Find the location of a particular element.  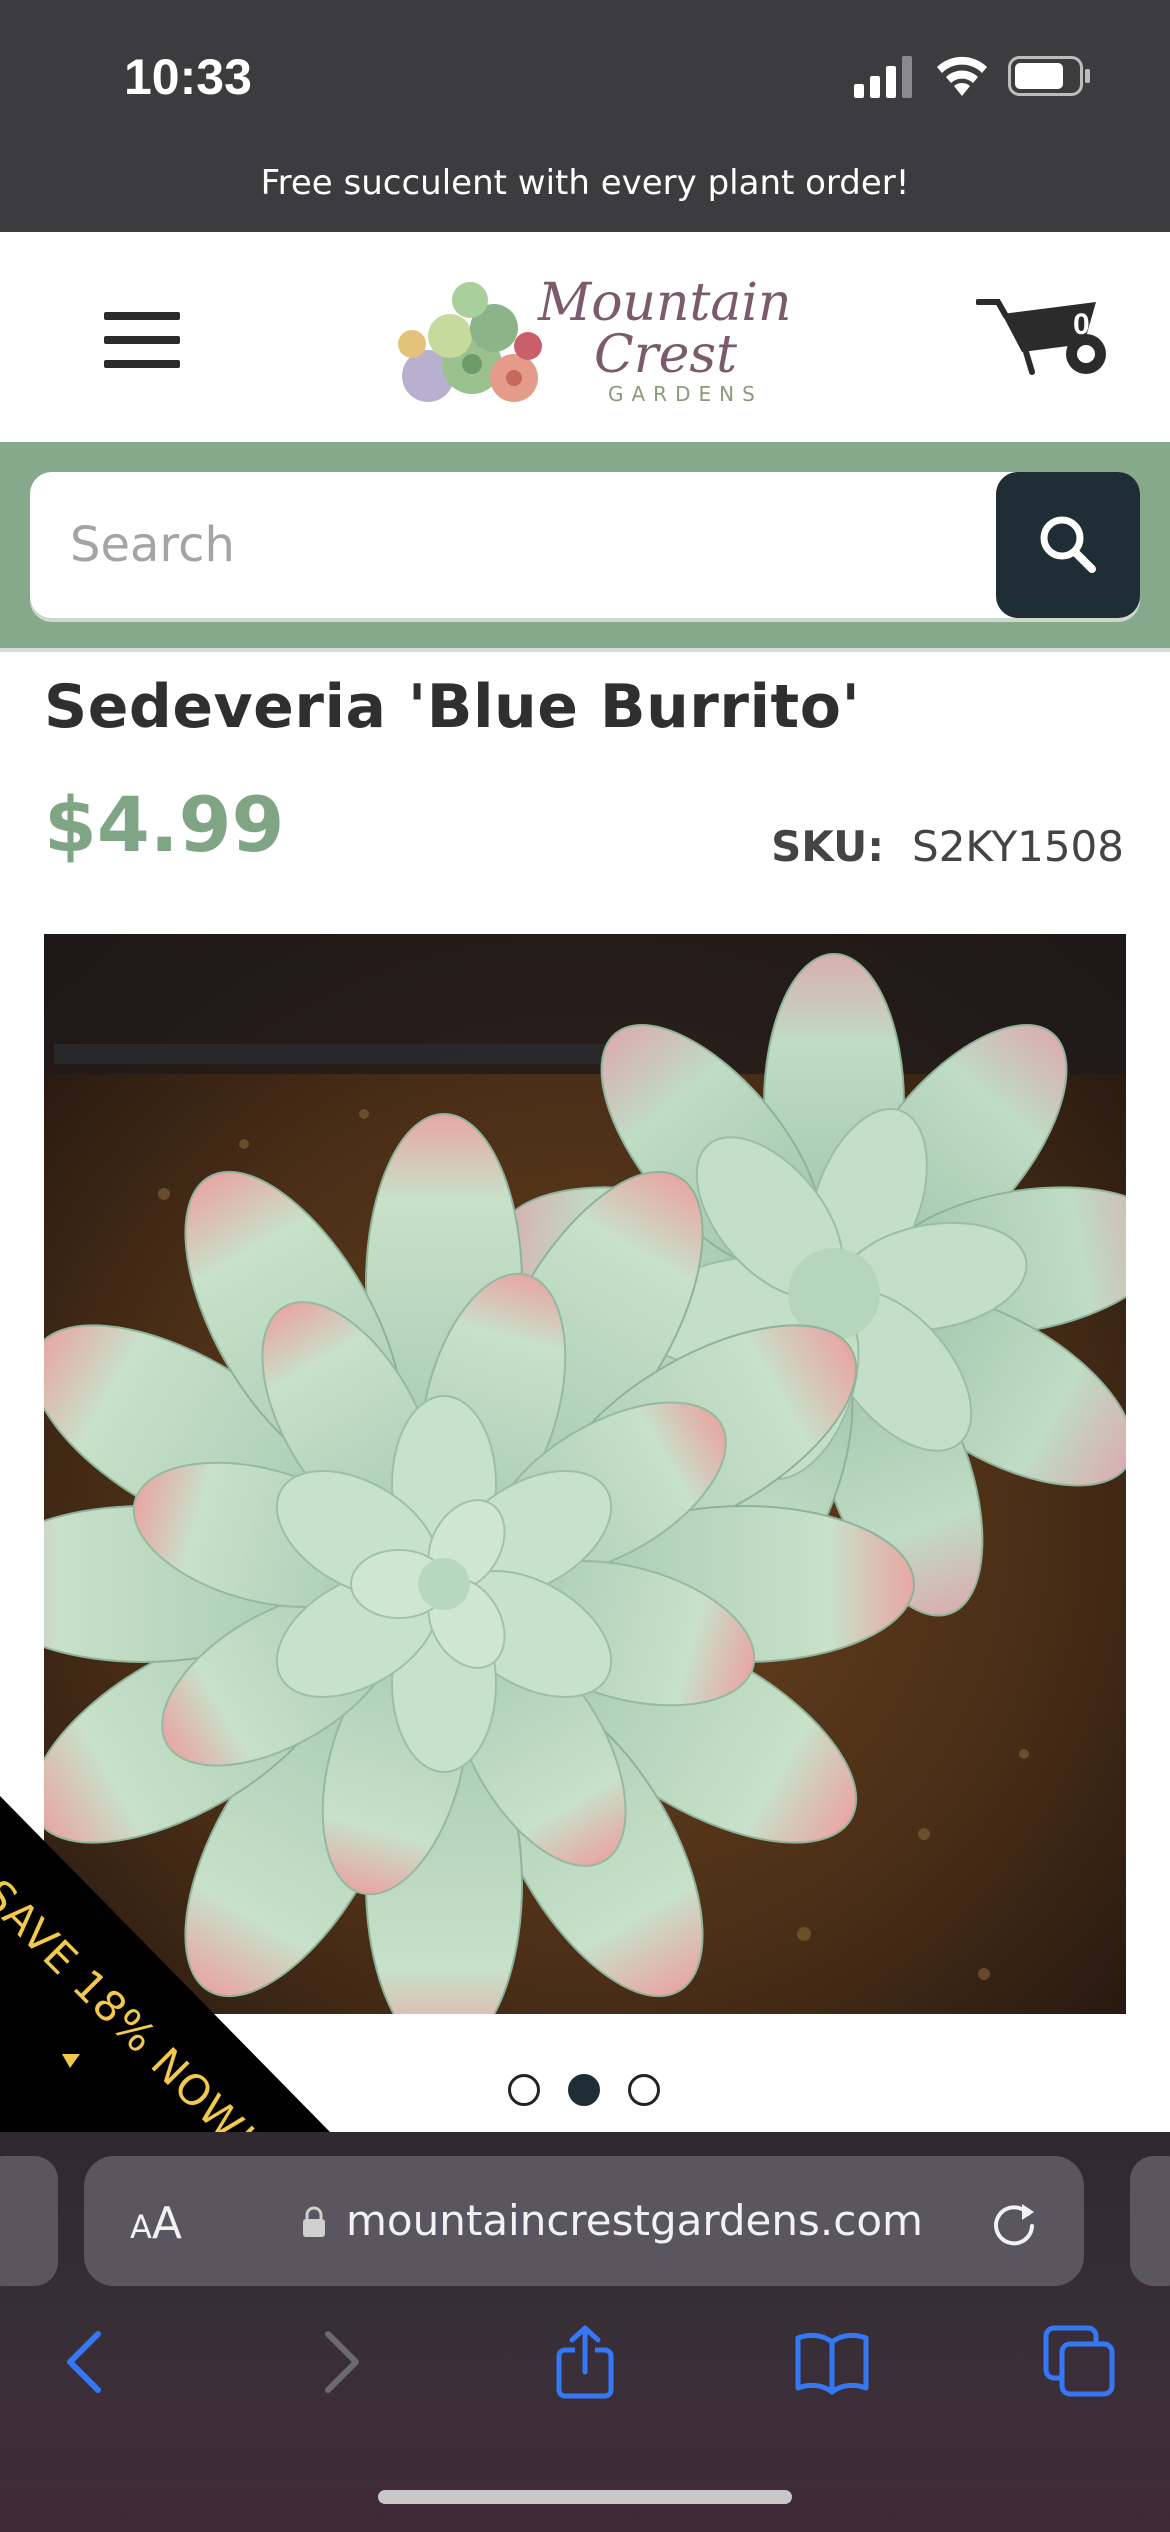

reload-icon is located at coordinates (1014, 2222).